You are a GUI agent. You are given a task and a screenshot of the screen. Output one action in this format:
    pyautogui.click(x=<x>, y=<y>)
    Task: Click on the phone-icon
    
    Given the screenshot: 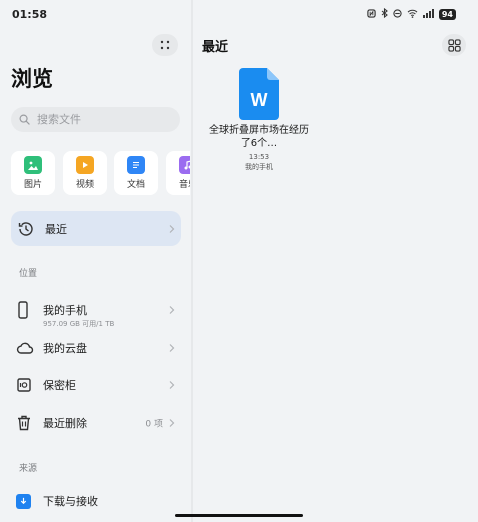 What is the action you would take?
    pyautogui.click(x=23, y=310)
    